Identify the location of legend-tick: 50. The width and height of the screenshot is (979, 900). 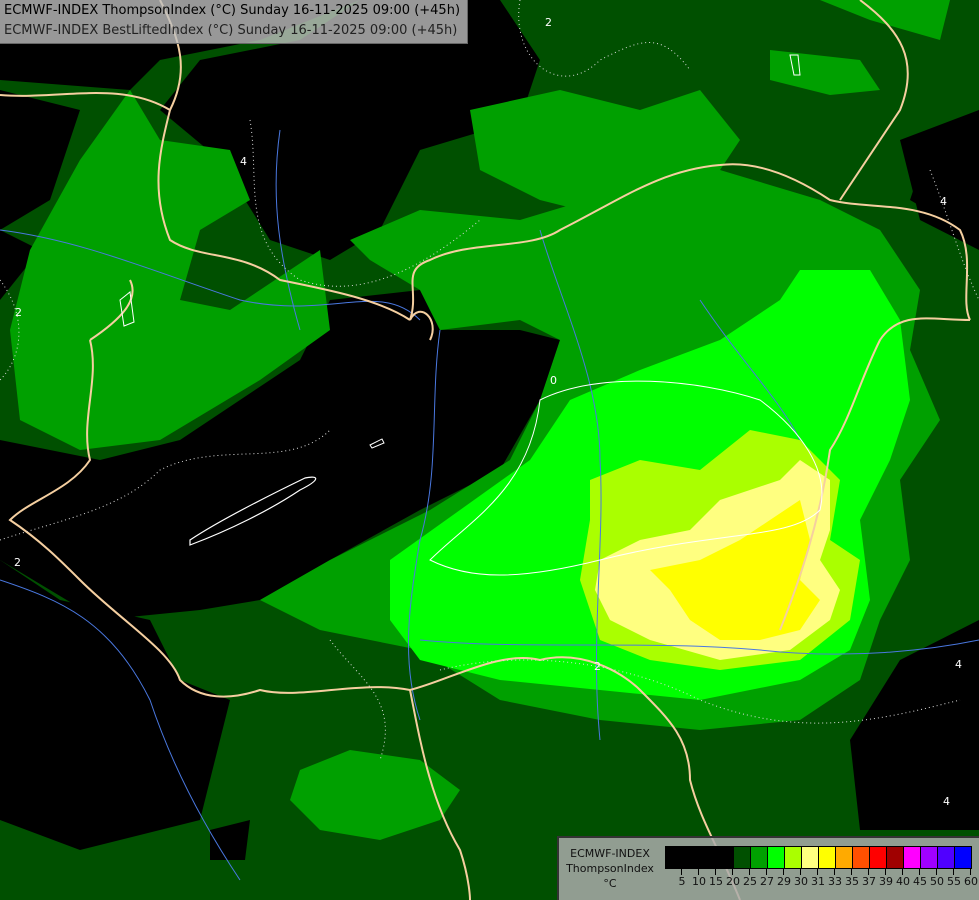
(932, 880).